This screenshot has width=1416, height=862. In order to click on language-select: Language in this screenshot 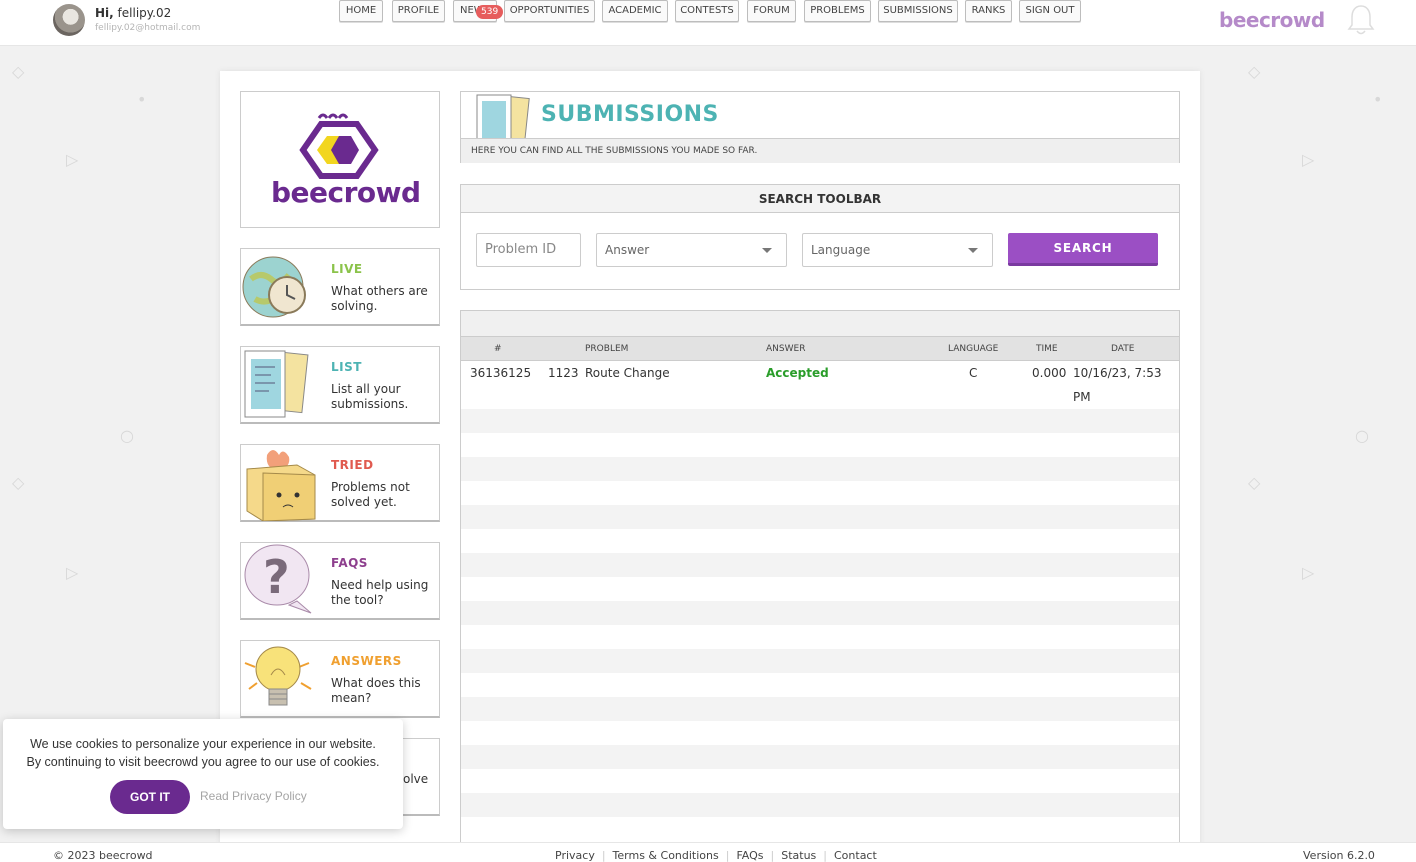, I will do `click(897, 250)`.